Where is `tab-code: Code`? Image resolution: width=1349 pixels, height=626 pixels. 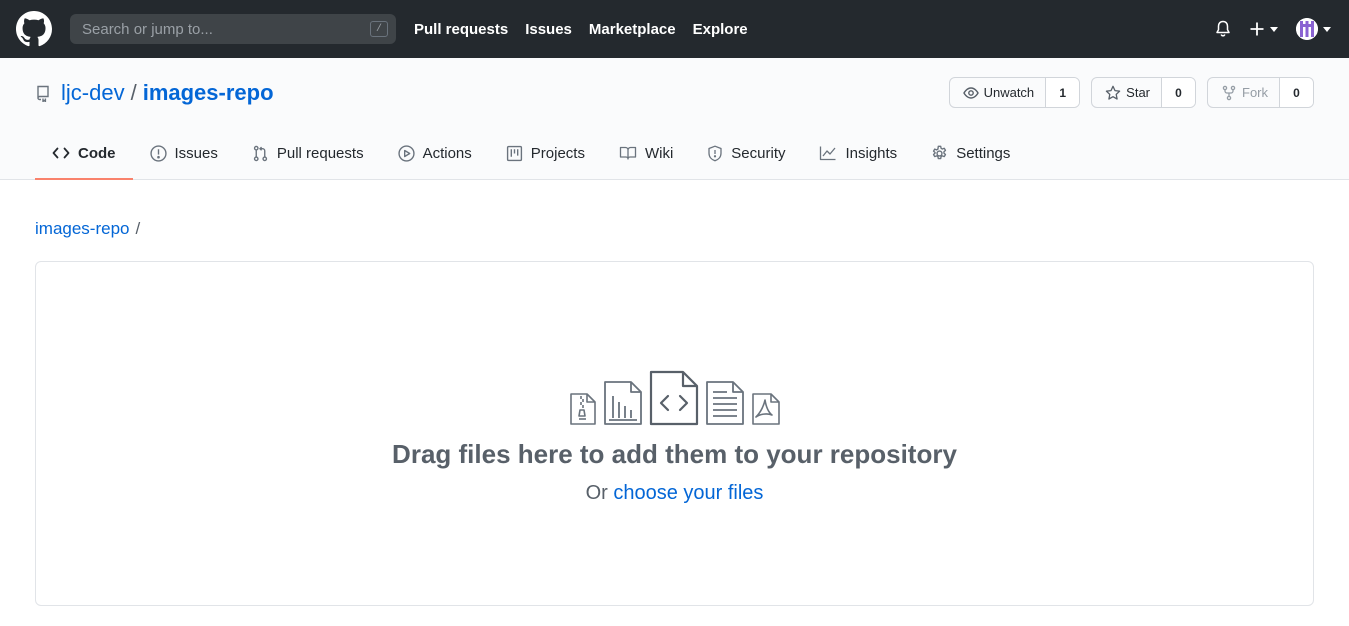
tab-code: Code is located at coordinates (84, 154).